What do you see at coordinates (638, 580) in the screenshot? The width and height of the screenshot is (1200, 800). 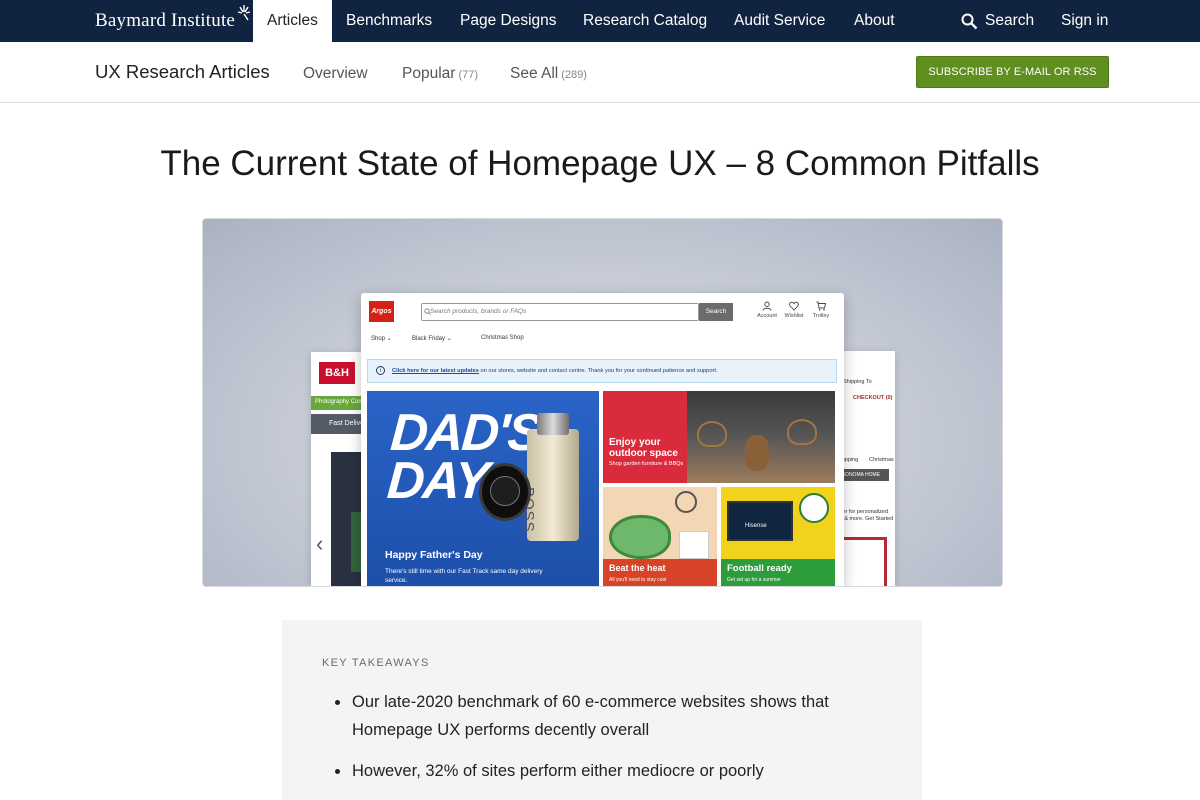 I see `heat-subtext: All you'll need to stay cool` at bounding box center [638, 580].